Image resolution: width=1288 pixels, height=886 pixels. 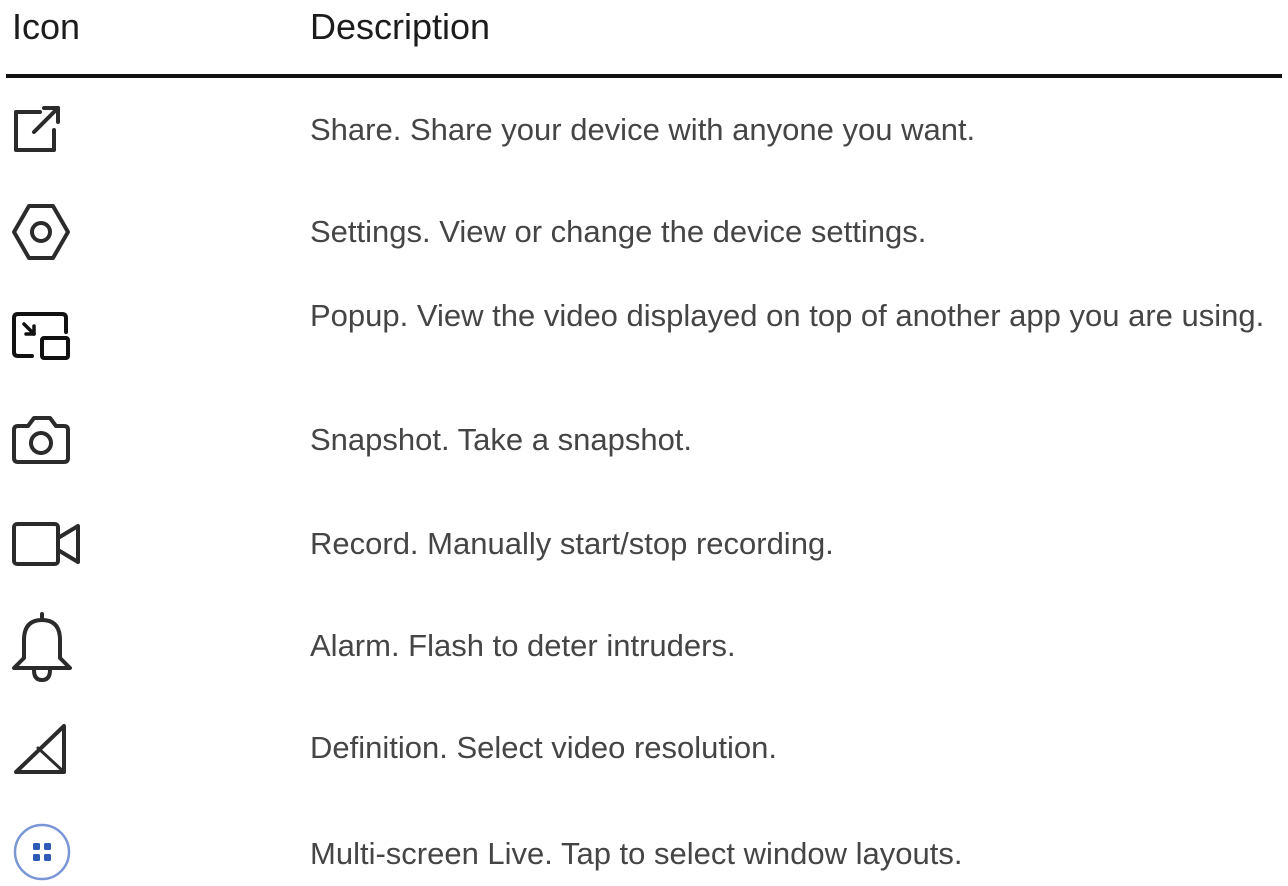 I want to click on header-icon-column: Icon, so click(x=46, y=26).